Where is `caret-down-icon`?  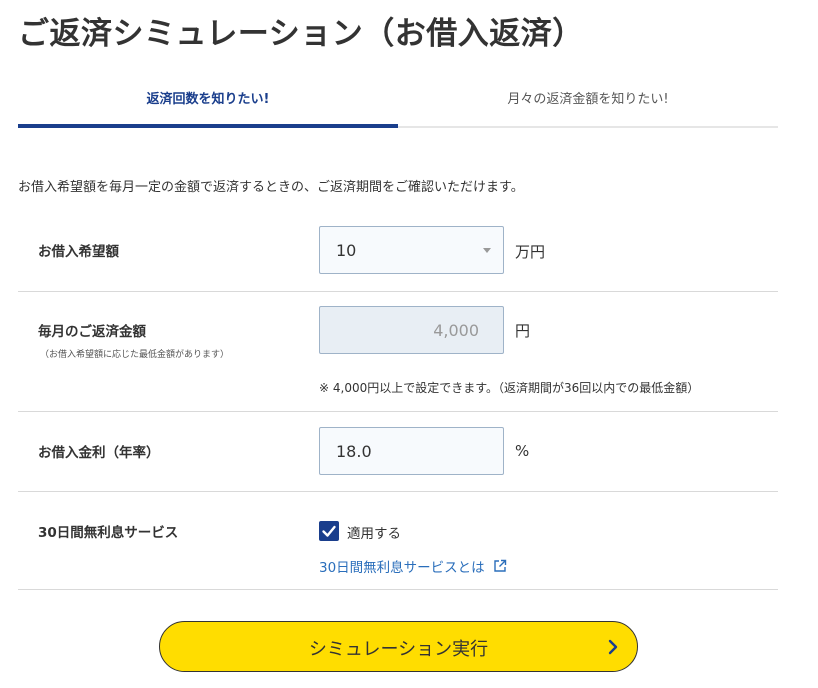
caret-down-icon is located at coordinates (487, 250).